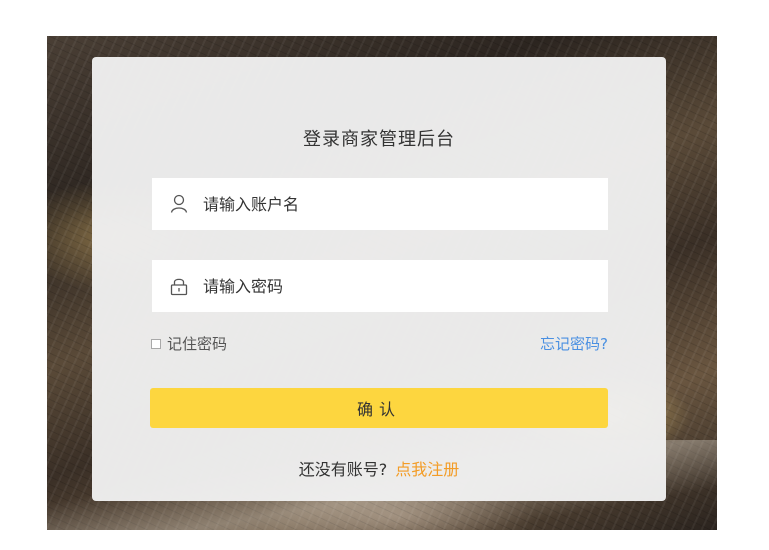  Describe the element at coordinates (379, 408) in the screenshot. I see `confirm-button: 确认` at that location.